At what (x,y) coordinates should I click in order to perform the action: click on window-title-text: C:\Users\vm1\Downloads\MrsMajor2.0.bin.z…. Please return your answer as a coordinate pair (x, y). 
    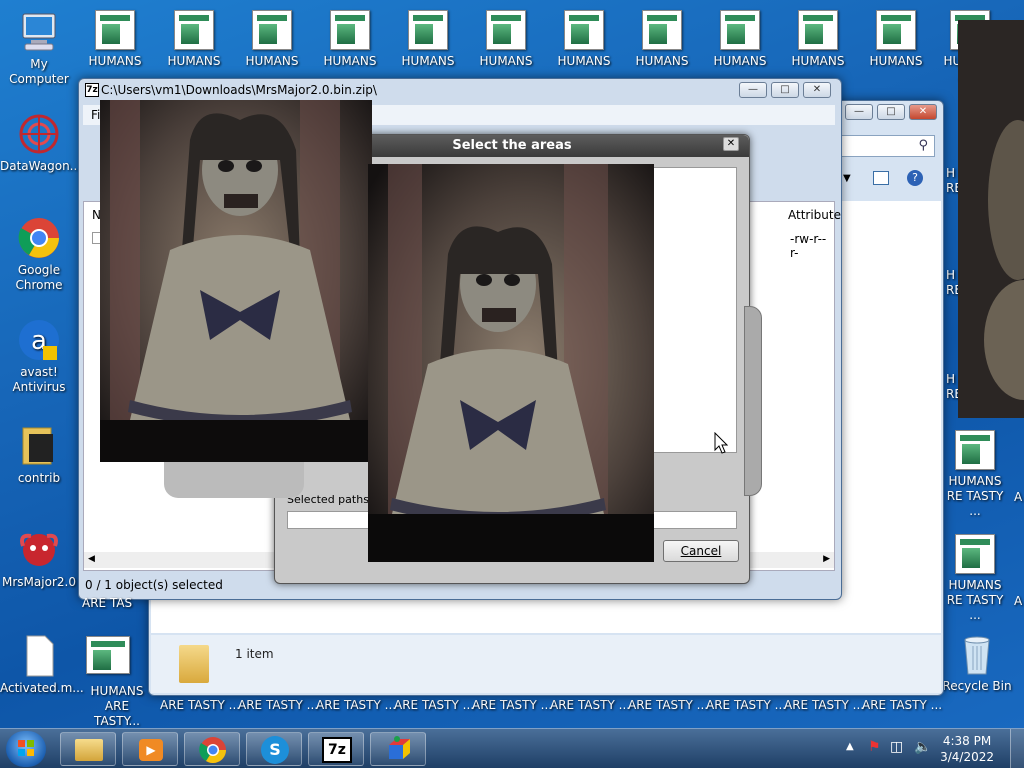
    Looking at the image, I should click on (239, 90).